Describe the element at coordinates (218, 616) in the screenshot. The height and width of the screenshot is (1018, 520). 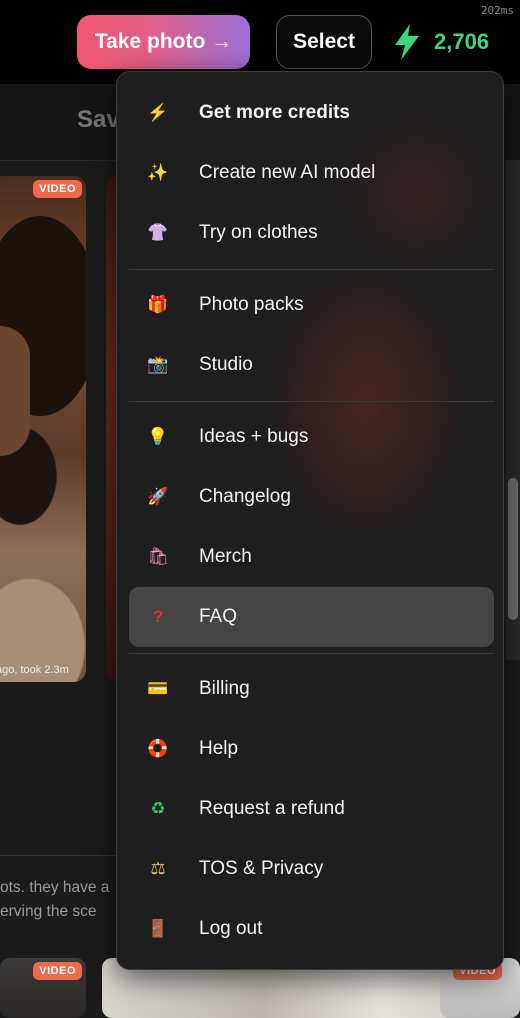
I see `menu-item-label: FAQ` at that location.